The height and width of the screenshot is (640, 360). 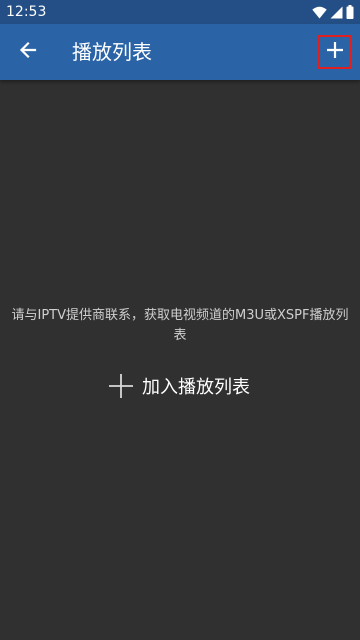 I want to click on back-button, so click(x=28, y=52).